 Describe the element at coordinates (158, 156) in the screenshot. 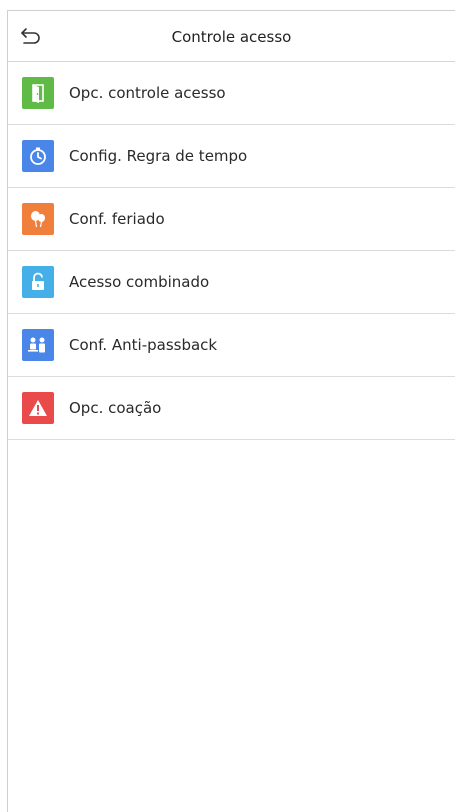

I see `menu-item-label: Config. Regra de tempo` at that location.